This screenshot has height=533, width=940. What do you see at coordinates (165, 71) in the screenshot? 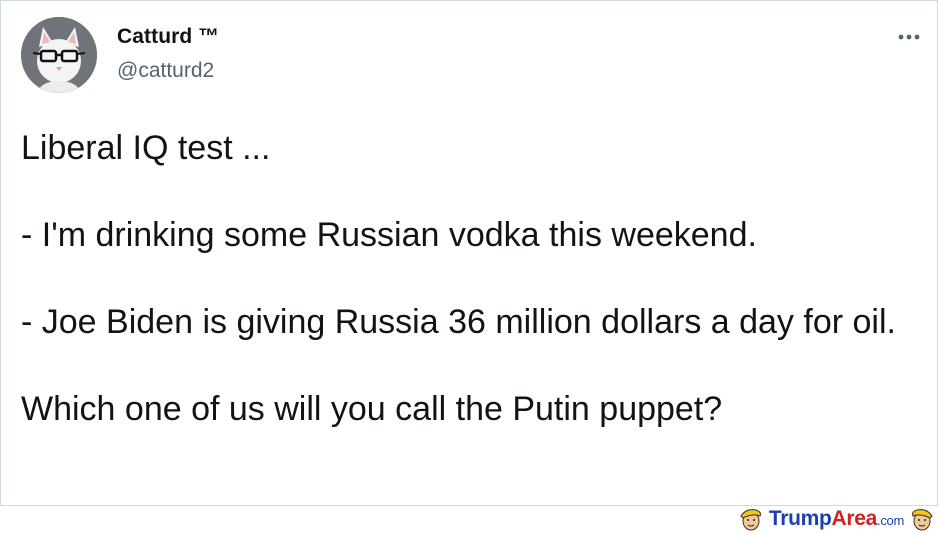
I see `author-handle: @catturd2` at bounding box center [165, 71].